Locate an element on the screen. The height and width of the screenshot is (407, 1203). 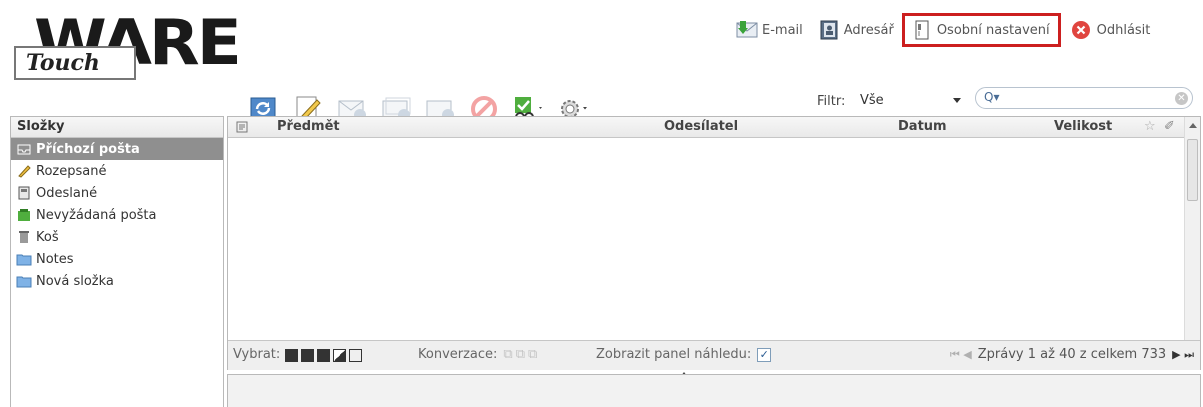
logout-icon is located at coordinates (1082, 30).